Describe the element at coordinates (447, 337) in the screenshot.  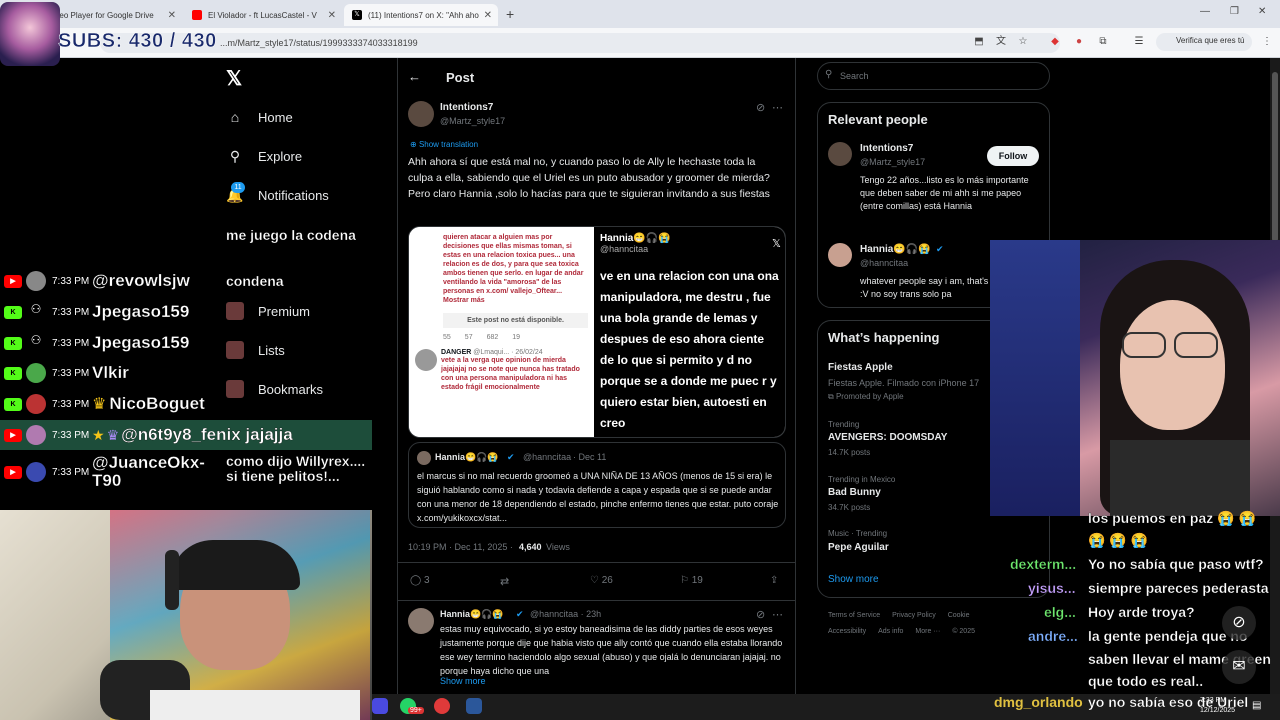
I see `stat: 55` at that location.